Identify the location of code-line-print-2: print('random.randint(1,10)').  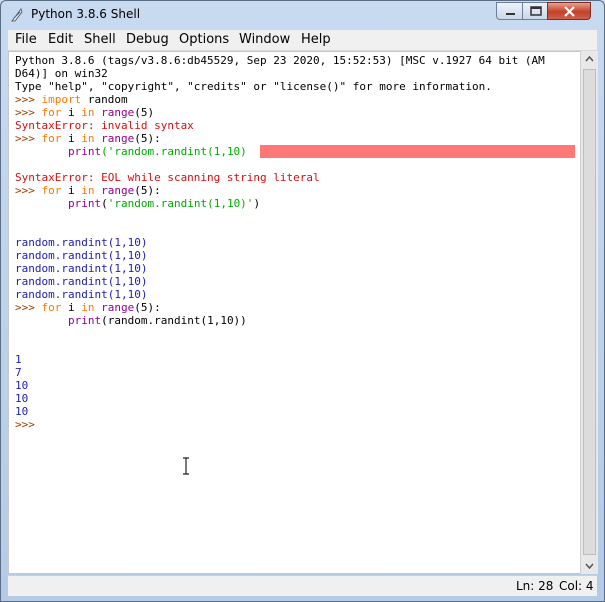
(137, 203).